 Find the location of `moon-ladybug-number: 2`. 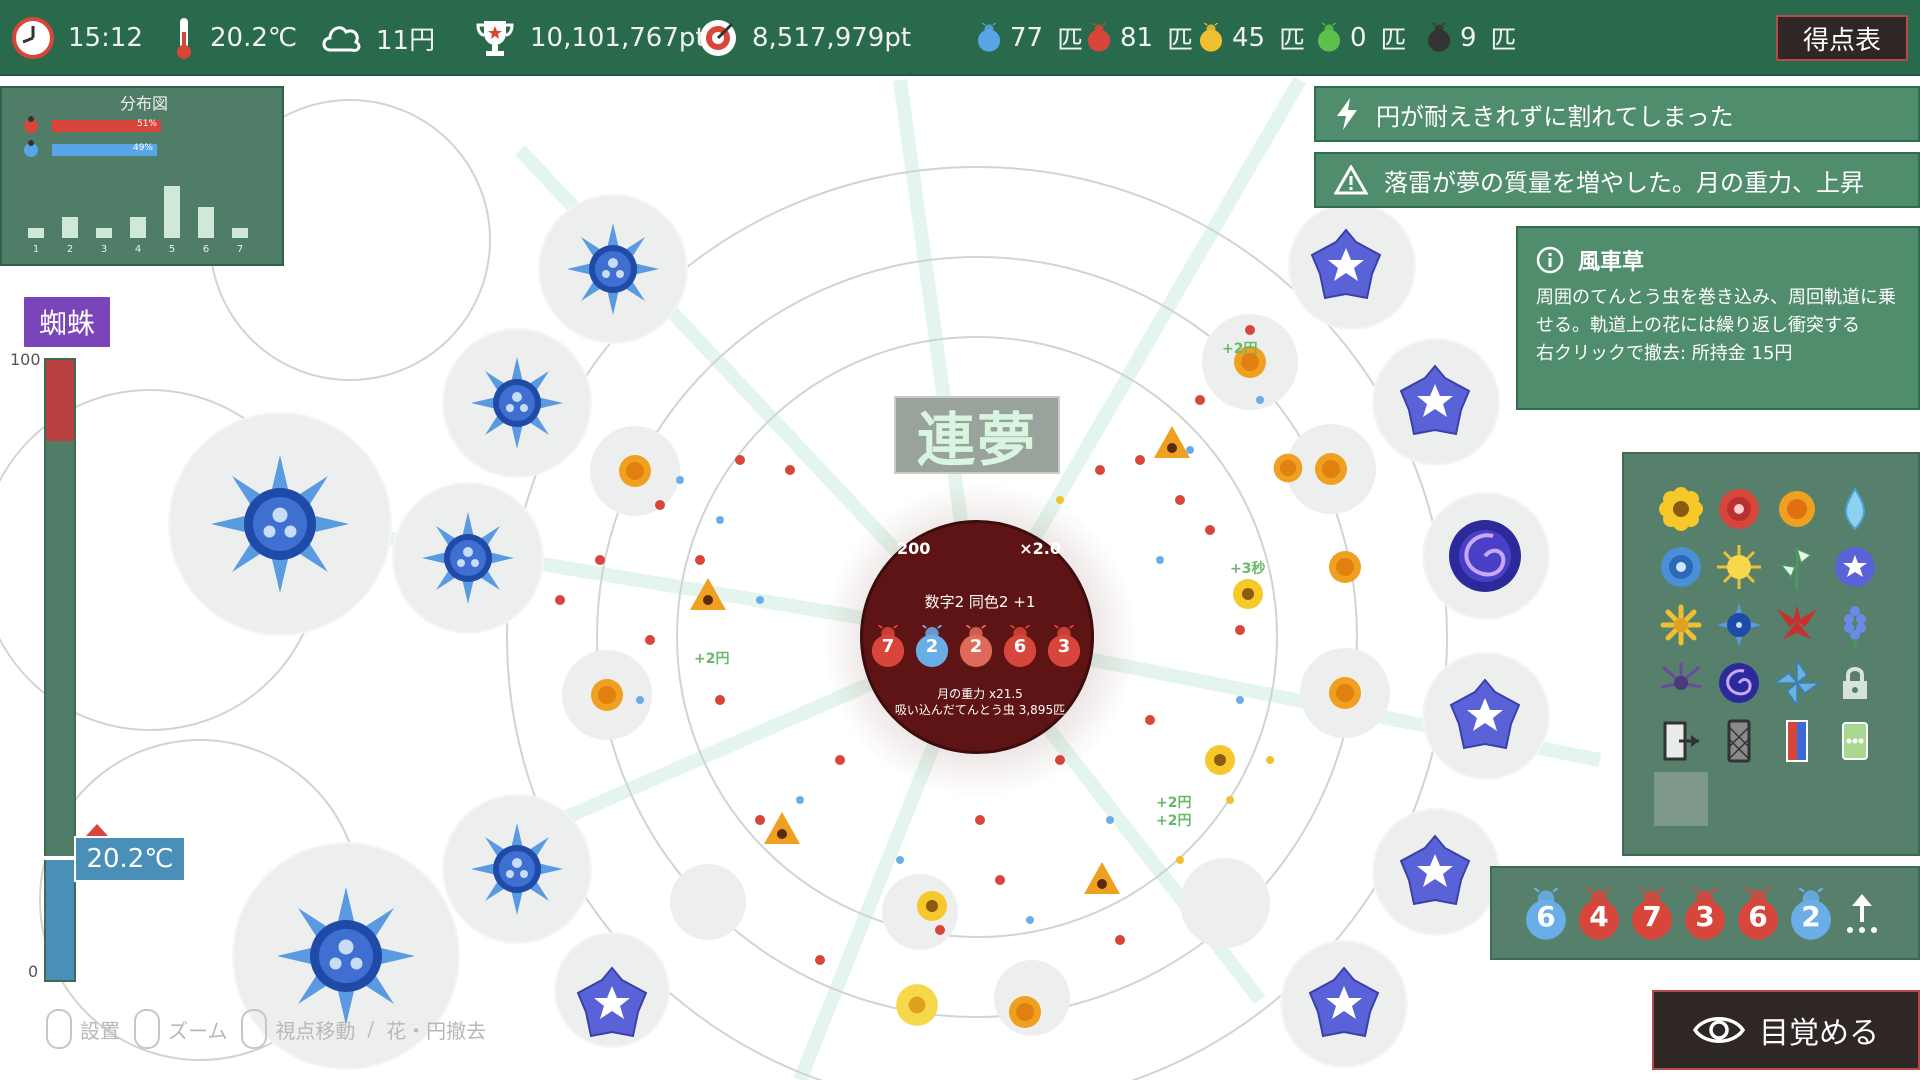

moon-ladybug-number: 2 is located at coordinates (932, 646).